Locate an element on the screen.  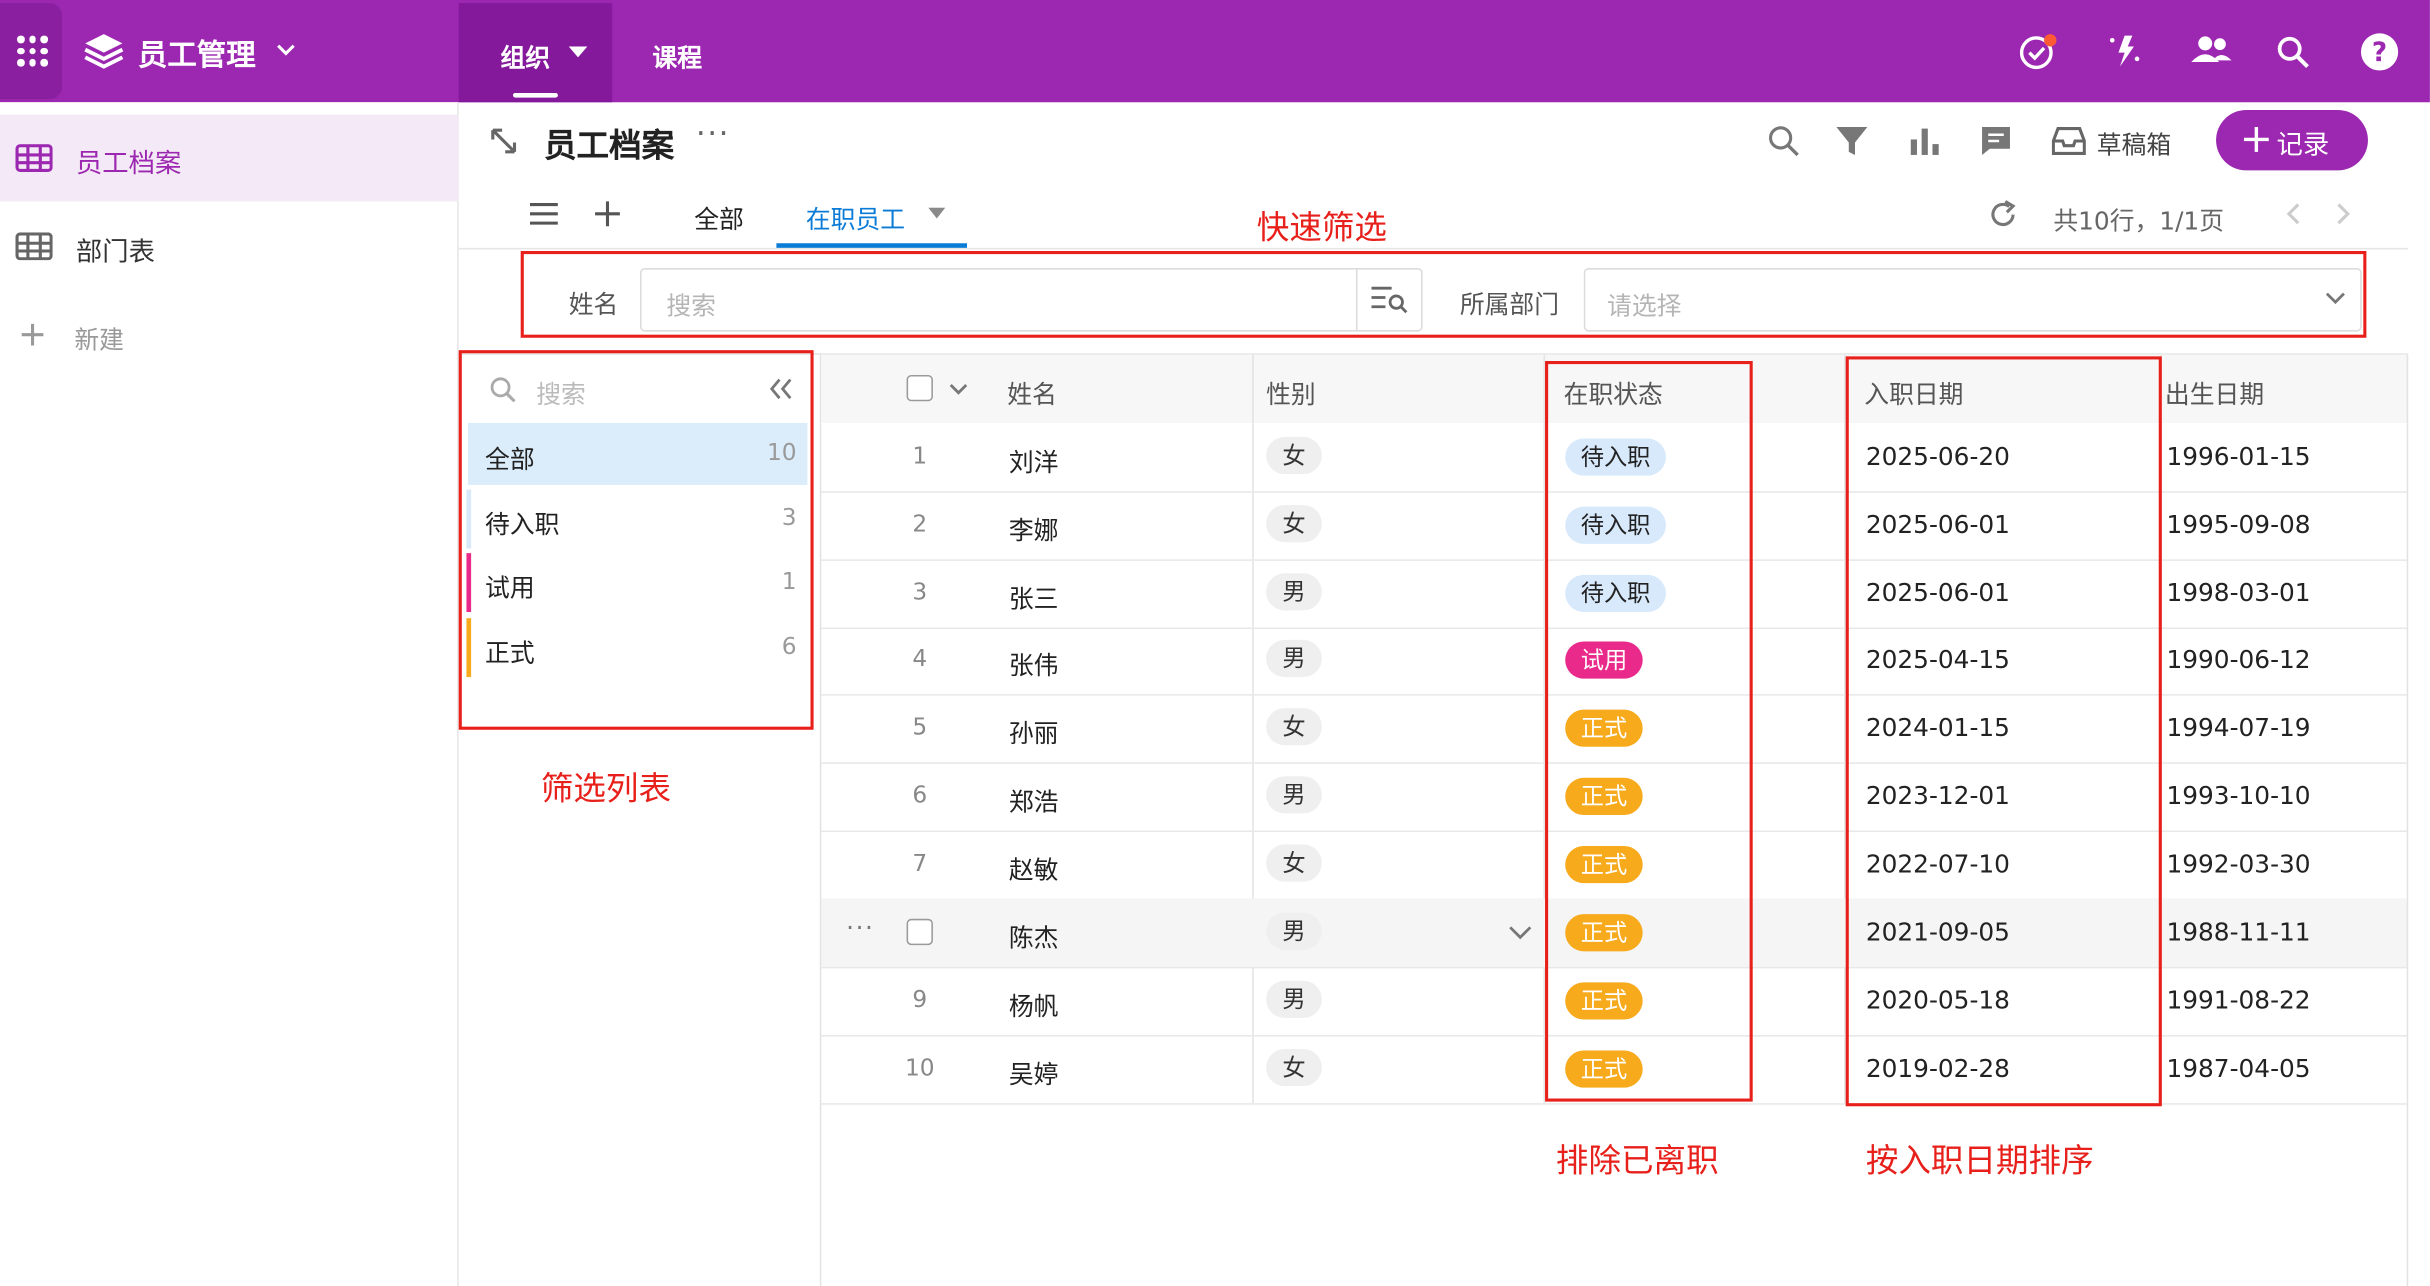
cell-birth-date: 1991-08-22 is located at coordinates (2238, 999).